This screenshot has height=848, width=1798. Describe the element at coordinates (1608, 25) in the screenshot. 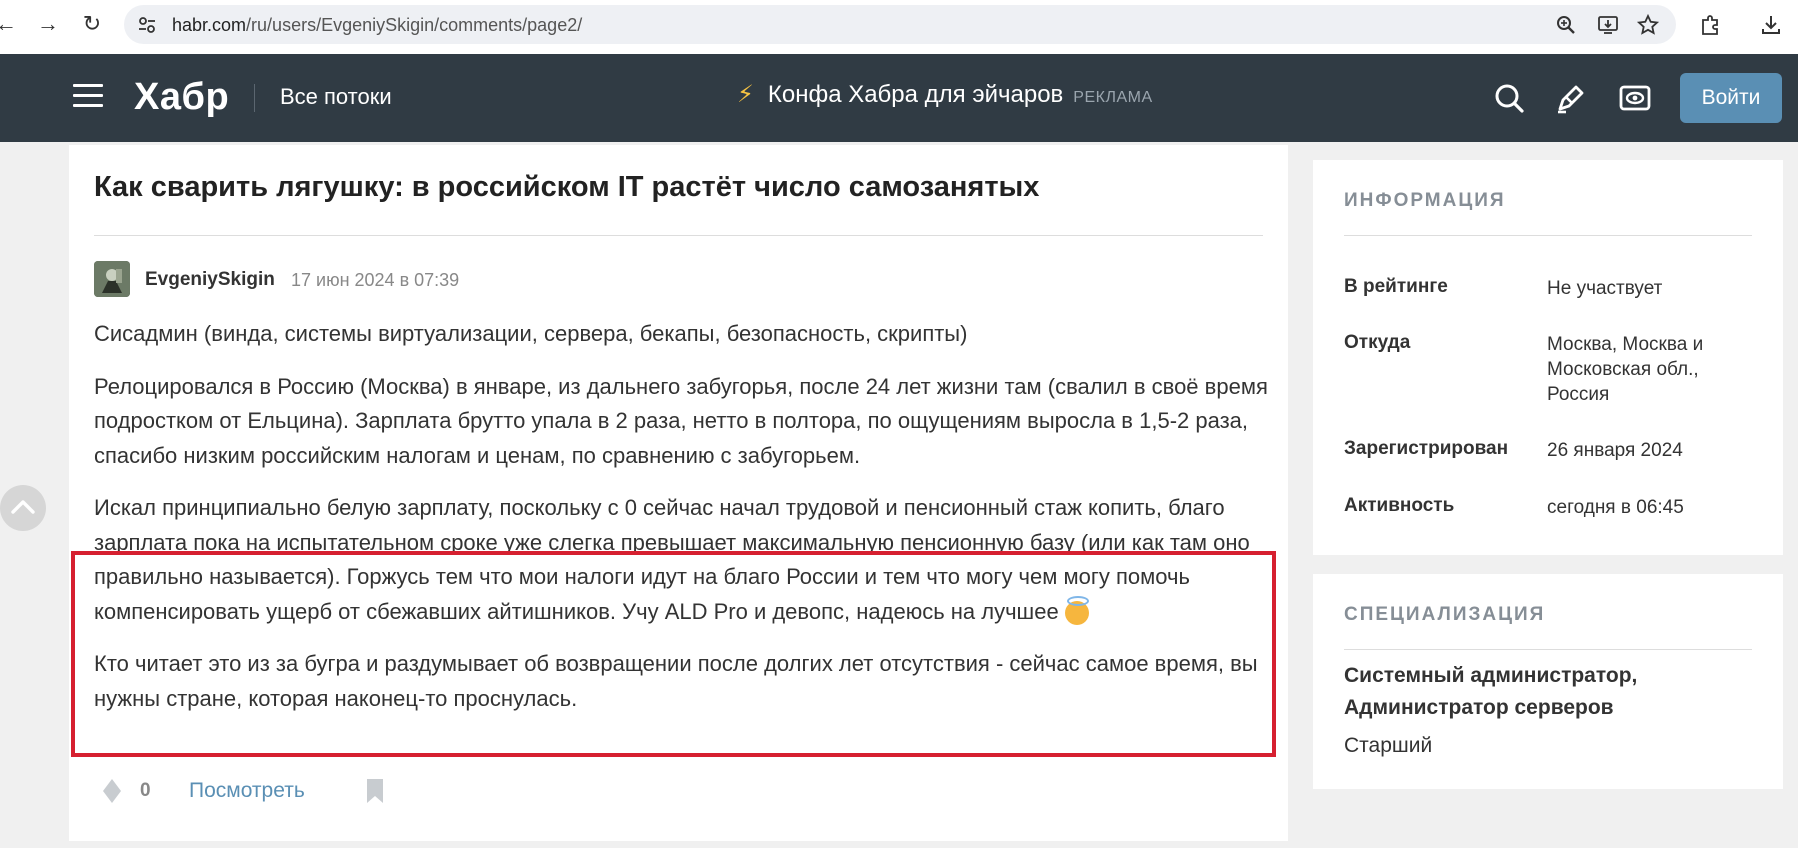

I see `install-app-icon` at that location.